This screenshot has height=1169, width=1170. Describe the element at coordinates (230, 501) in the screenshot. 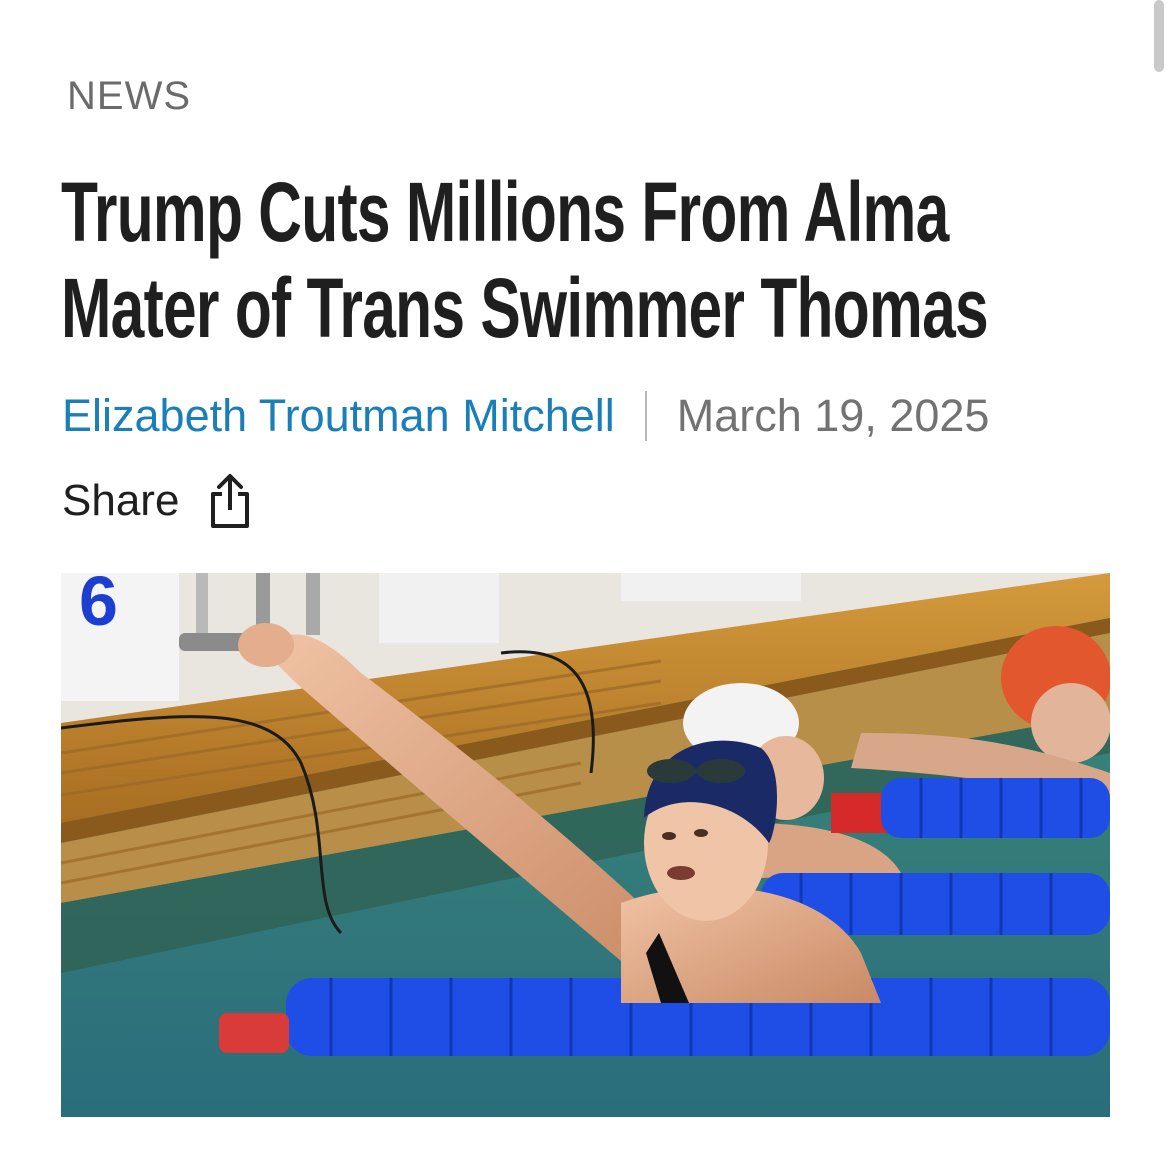

I see `share-icon` at that location.